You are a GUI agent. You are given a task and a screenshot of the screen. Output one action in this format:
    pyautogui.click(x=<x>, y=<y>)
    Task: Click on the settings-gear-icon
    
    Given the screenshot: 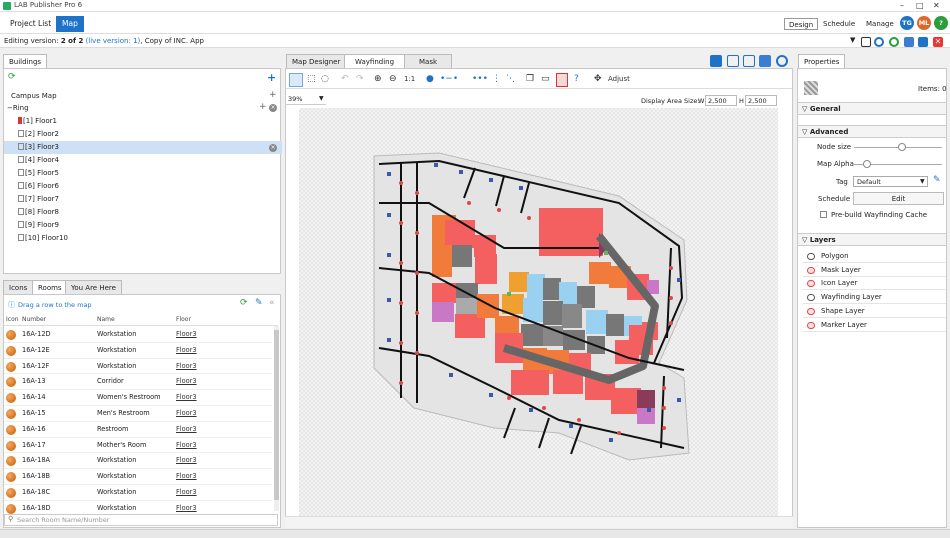 What is the action you would take?
    pyautogui.click(x=782, y=61)
    